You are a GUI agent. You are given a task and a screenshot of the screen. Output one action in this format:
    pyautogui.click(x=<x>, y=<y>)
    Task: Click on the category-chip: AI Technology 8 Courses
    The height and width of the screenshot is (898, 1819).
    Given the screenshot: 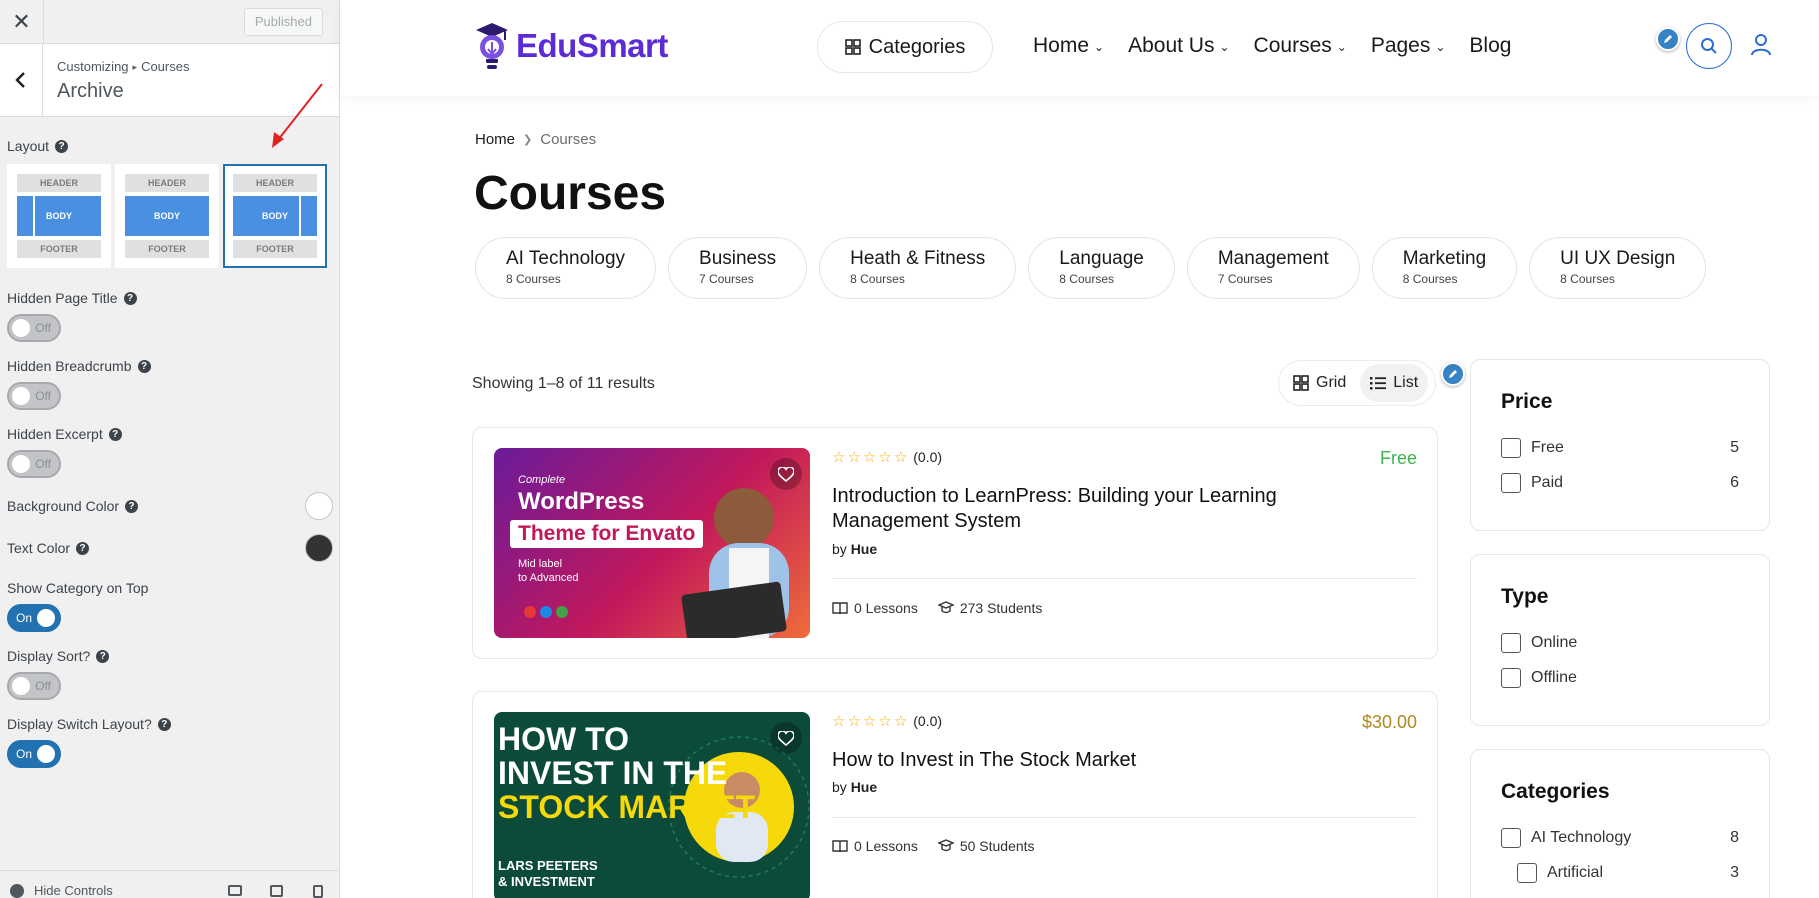 What is the action you would take?
    pyautogui.click(x=566, y=268)
    